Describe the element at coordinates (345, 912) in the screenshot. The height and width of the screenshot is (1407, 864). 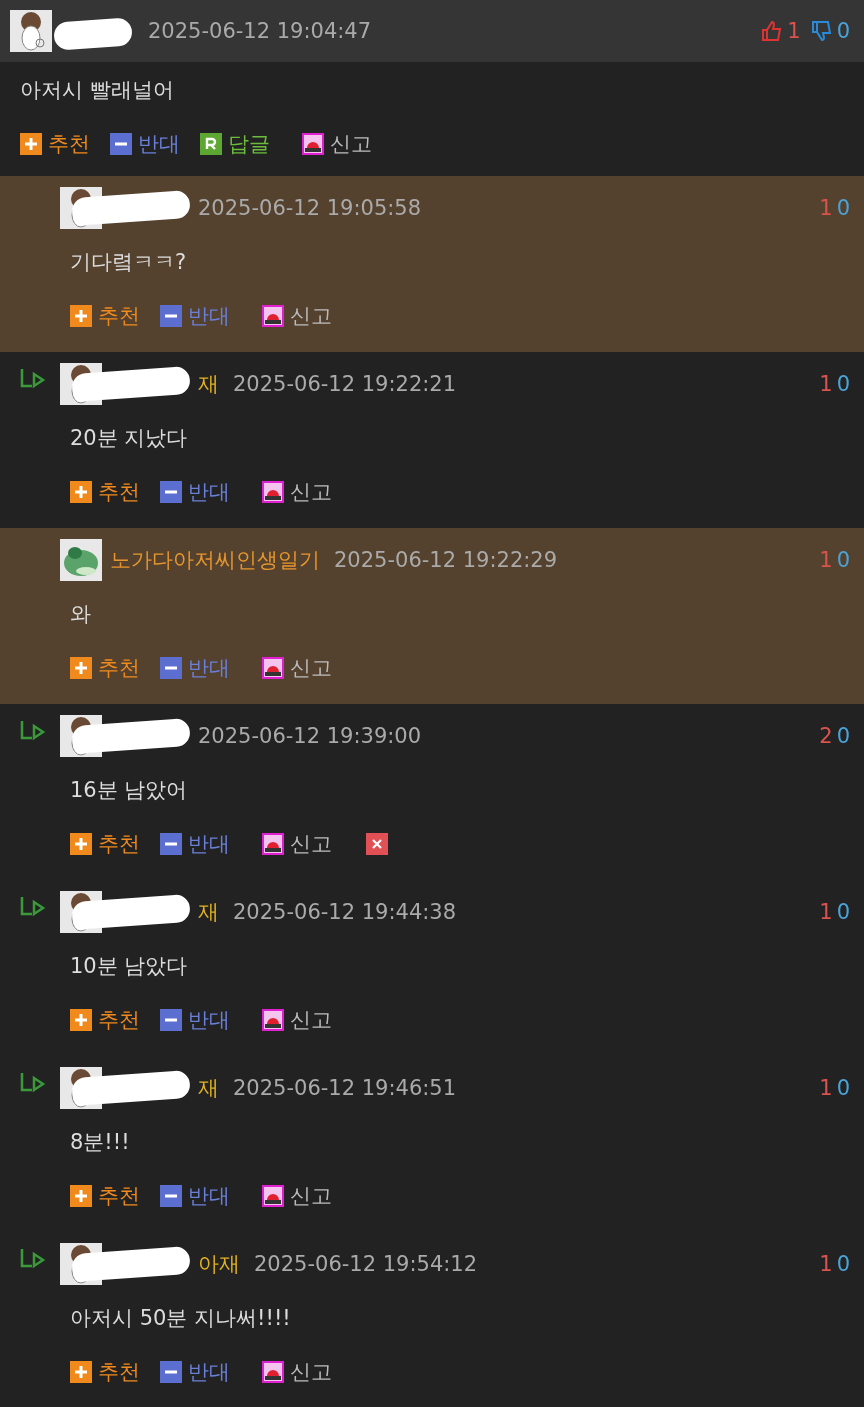
I see `timestamp: 2025-06-12 19:44:38` at that location.